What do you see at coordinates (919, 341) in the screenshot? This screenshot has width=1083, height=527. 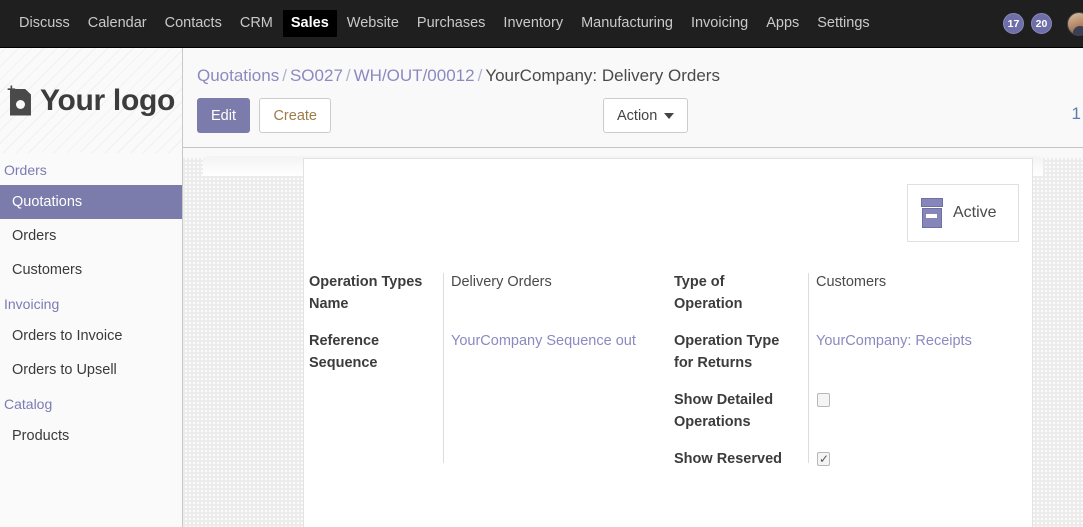 I see `value-operation-type-for-returns: YourCompany: Receipts` at bounding box center [919, 341].